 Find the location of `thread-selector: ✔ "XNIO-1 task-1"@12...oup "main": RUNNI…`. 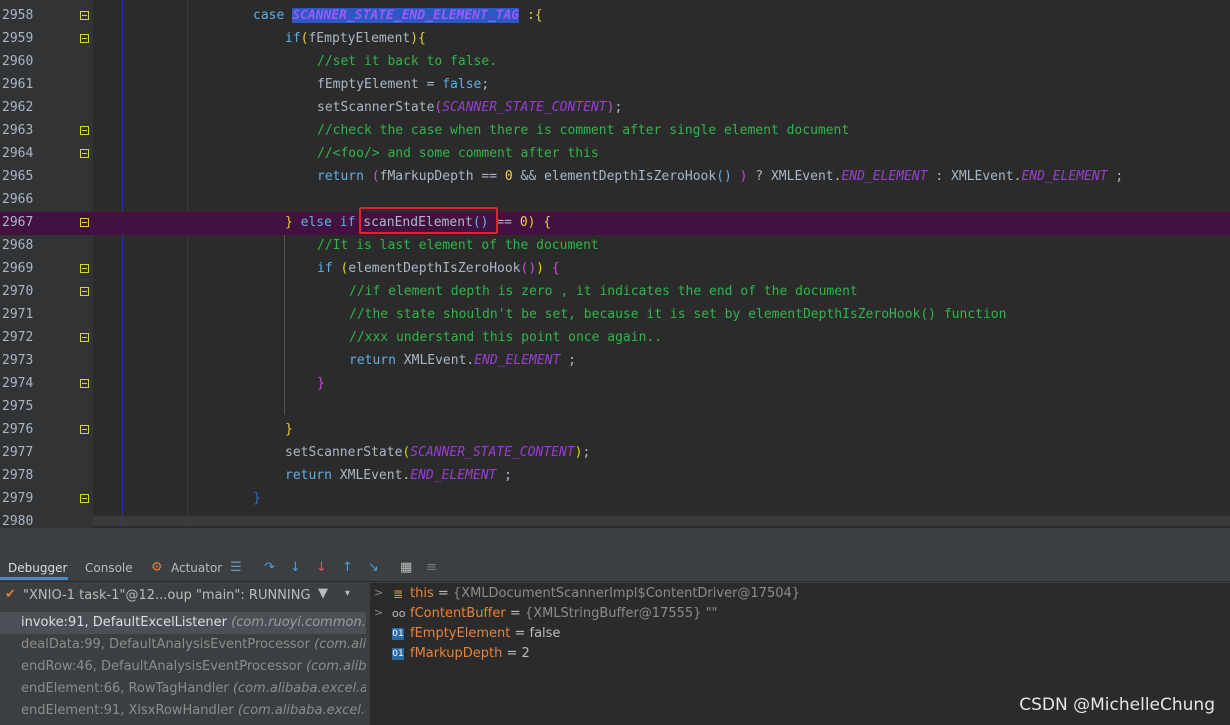

thread-selector: ✔ "XNIO-1 task-1"@12...oup "main": RUNNI… is located at coordinates (183, 596).